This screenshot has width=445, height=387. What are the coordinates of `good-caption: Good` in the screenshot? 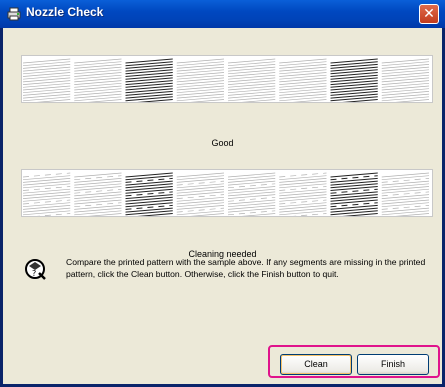 It's located at (222, 143).